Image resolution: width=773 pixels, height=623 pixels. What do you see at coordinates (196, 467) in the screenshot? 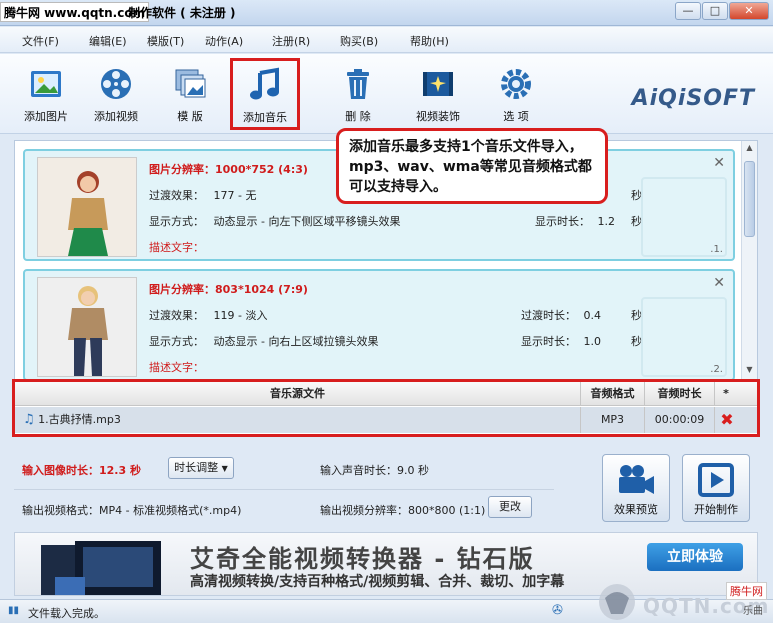
I see `duration-adjust-label: 时长调整` at bounding box center [196, 467].